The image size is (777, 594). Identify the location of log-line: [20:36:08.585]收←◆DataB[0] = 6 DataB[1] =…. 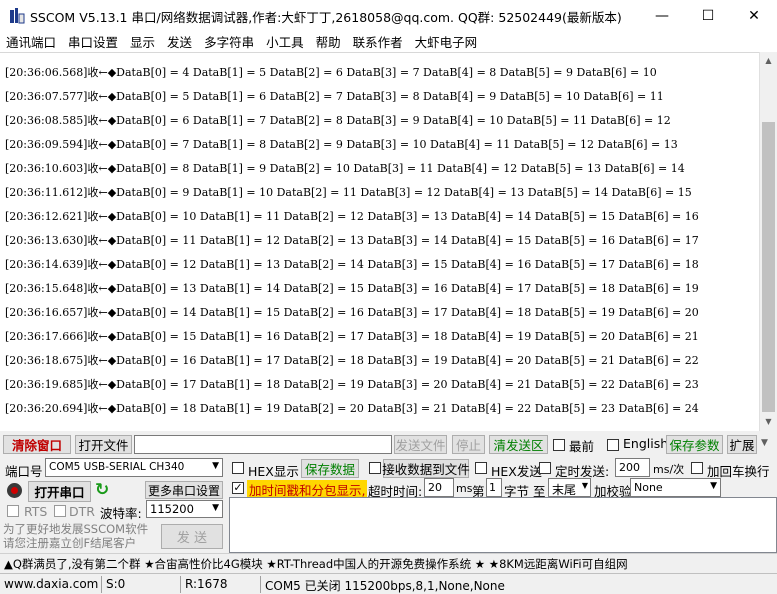
(338, 120).